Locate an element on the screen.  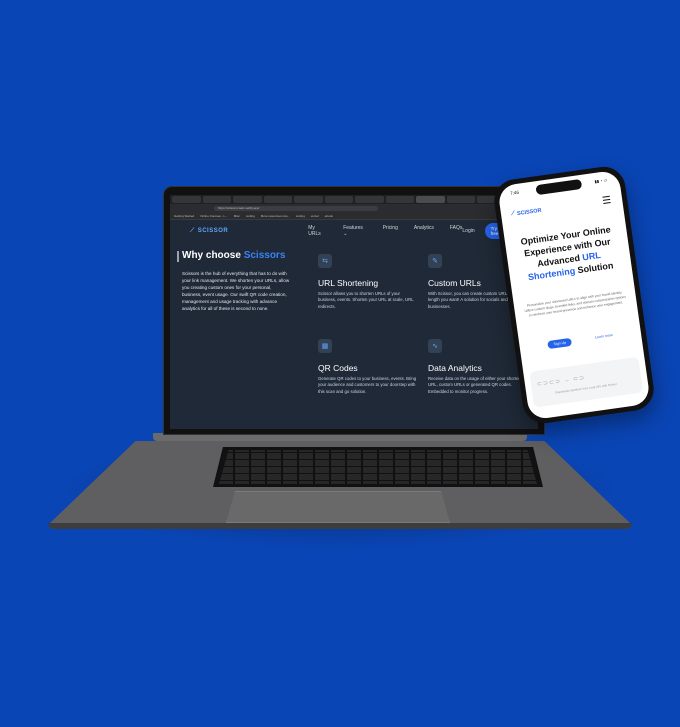
dynamic-island is located at coordinates (559, 187).